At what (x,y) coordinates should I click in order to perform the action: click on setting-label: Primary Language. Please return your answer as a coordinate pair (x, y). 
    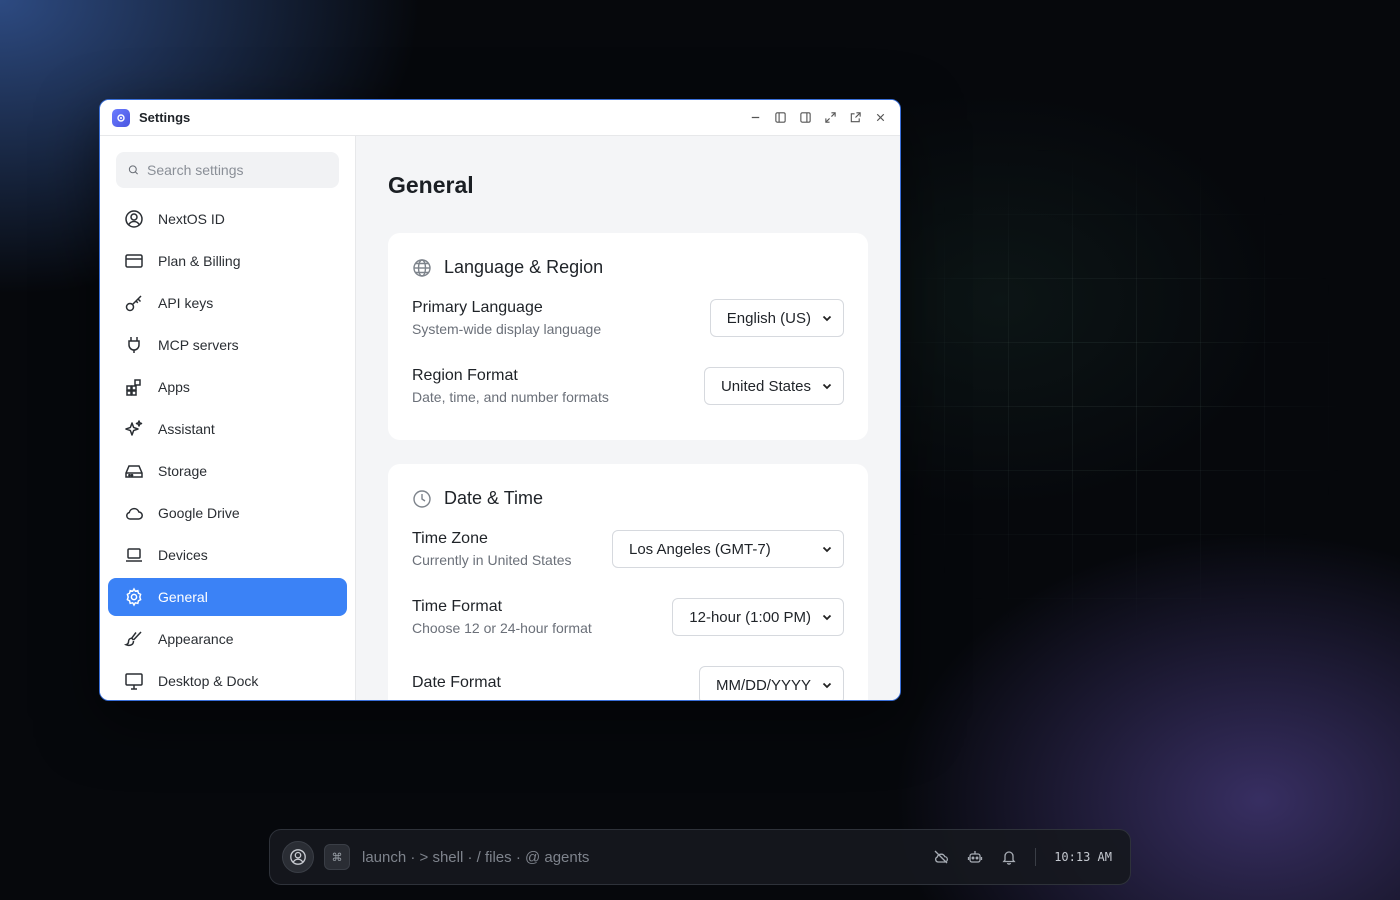
    Looking at the image, I should click on (477, 307).